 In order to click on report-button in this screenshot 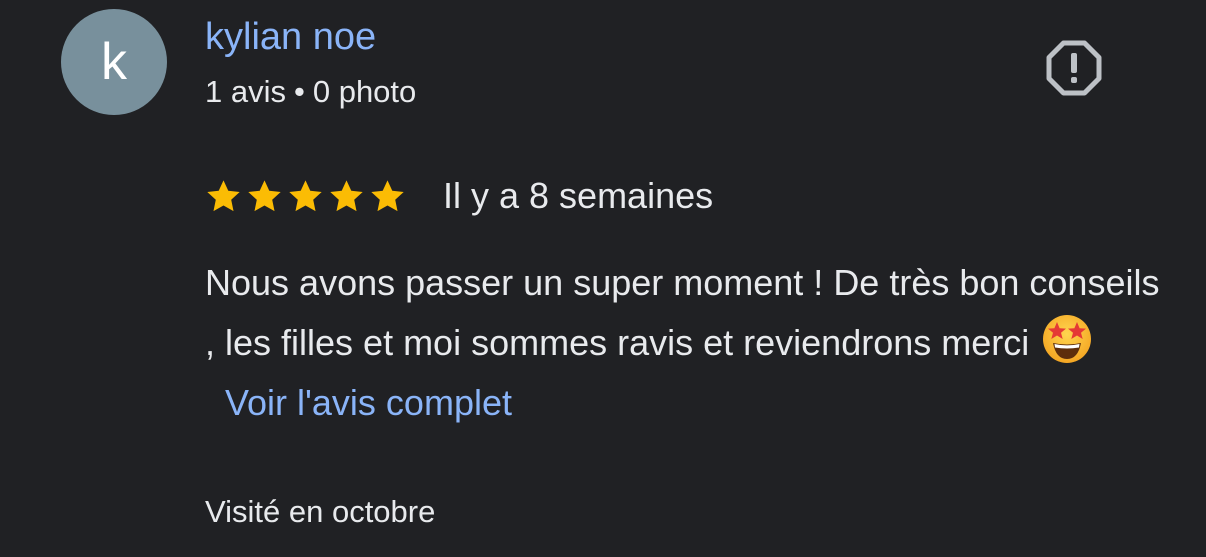, I will do `click(1074, 68)`.